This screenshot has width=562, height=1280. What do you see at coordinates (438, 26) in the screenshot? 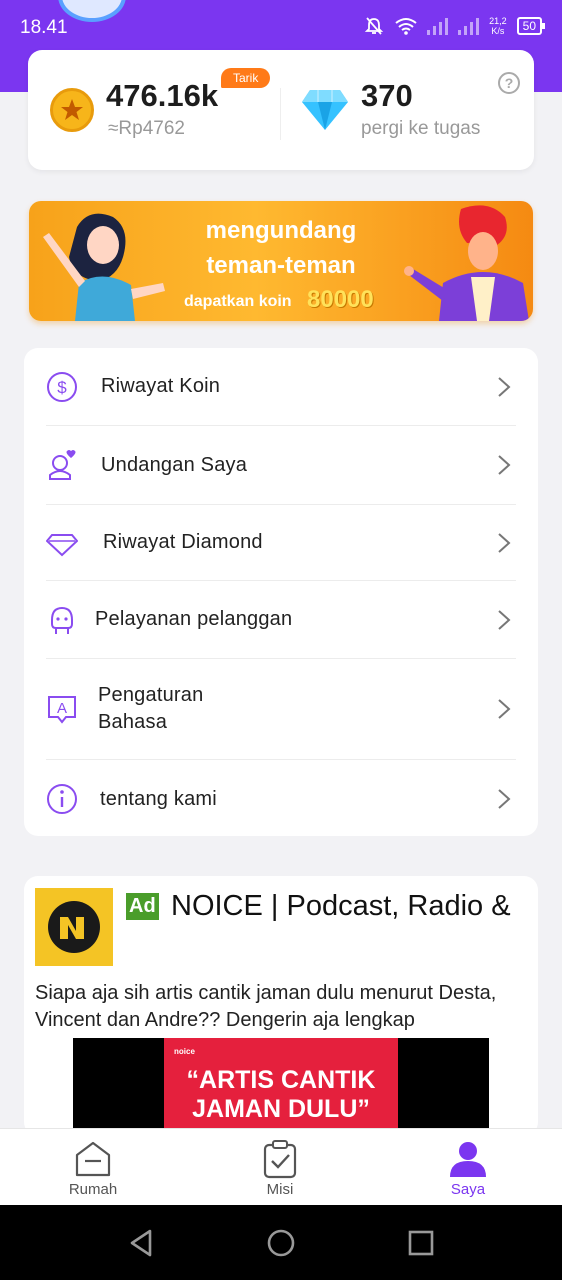
I see `signal-icon` at bounding box center [438, 26].